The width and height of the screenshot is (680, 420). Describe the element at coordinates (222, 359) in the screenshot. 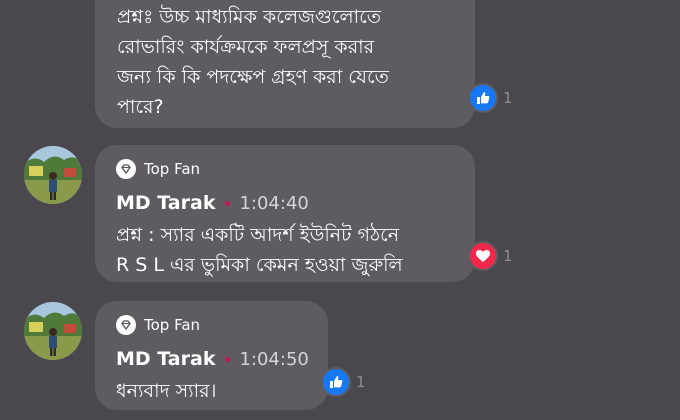

I see `comment-header: MD Tarak 1:04:50` at that location.